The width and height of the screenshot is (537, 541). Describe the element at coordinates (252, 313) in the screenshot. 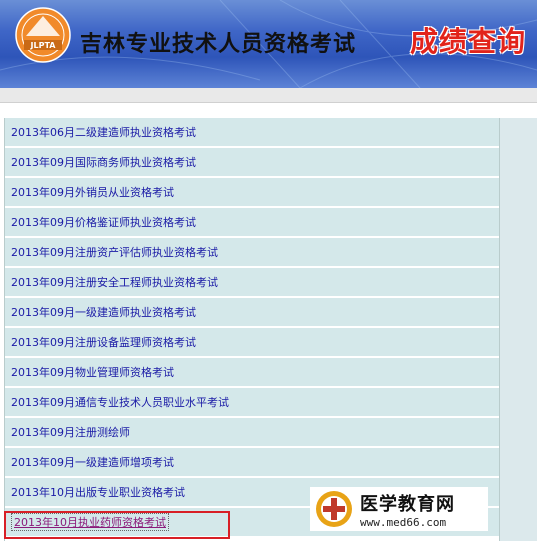

I see `list-item: 2013年09月一级建造师执业资格考试` at that location.